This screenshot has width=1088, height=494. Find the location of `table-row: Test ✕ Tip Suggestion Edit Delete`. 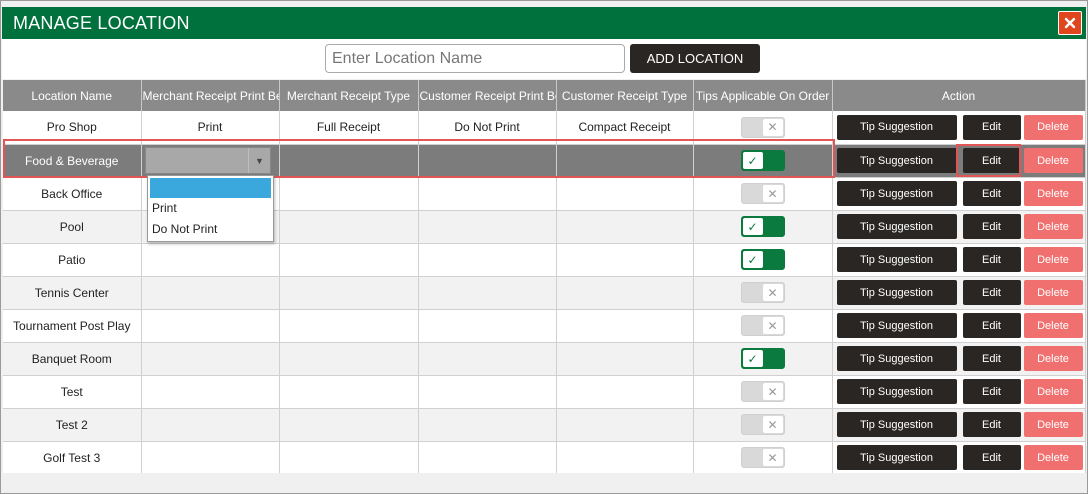

table-row: Test ✕ Tip Suggestion Edit Delete is located at coordinates (544, 392).